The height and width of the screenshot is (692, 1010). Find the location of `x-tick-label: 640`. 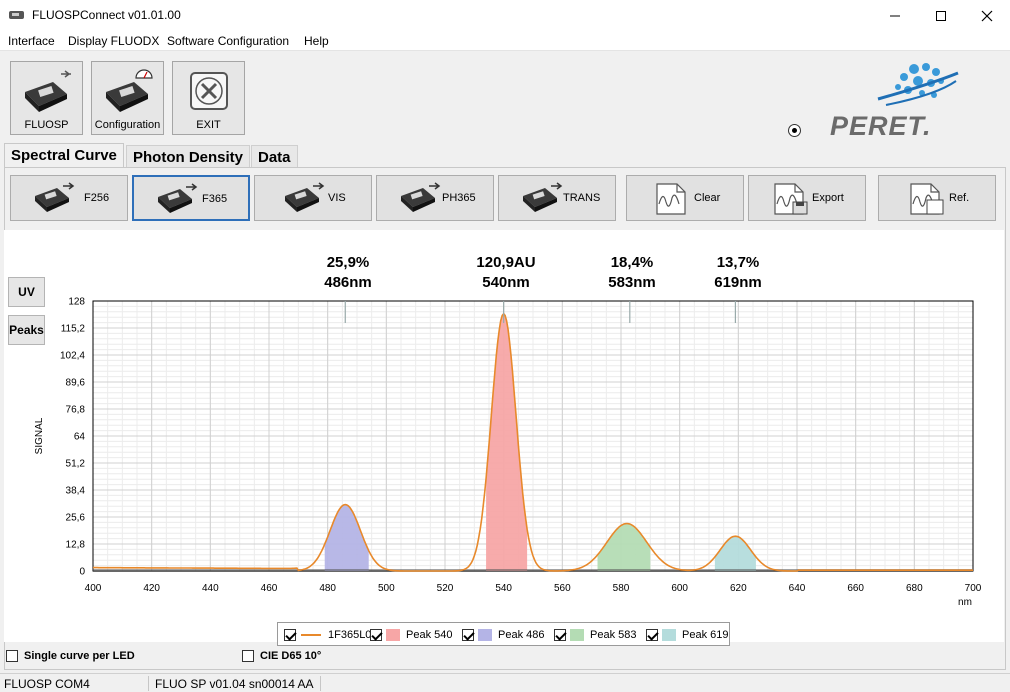

x-tick-label: 640 is located at coordinates (797, 588).